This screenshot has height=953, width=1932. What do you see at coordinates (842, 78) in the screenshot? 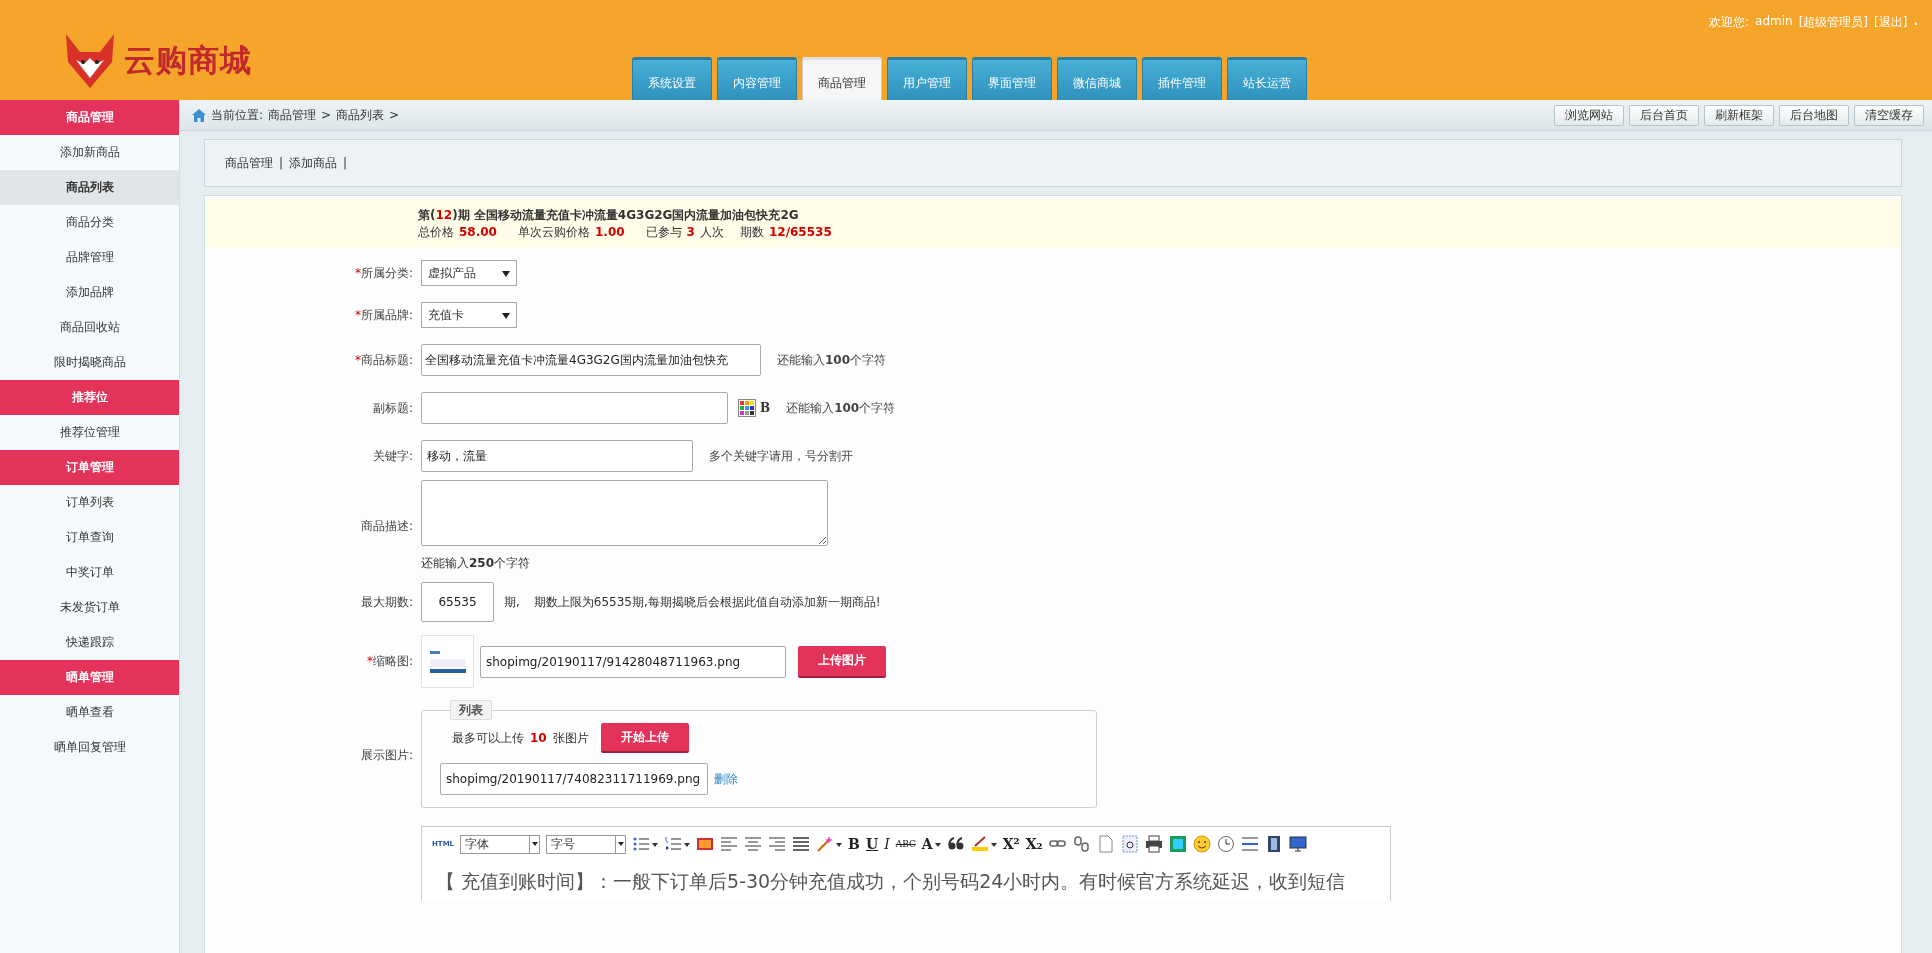
I see `nav-tab: 商品管理` at bounding box center [842, 78].